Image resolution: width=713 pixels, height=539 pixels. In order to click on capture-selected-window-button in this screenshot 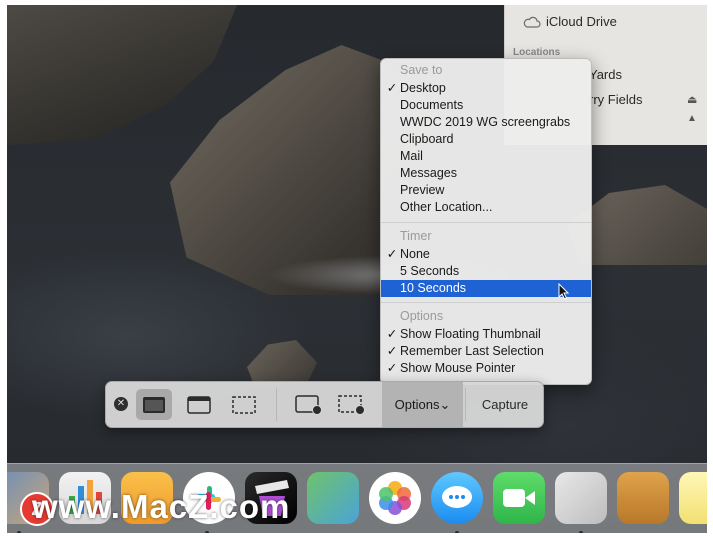, I will do `click(199, 404)`.